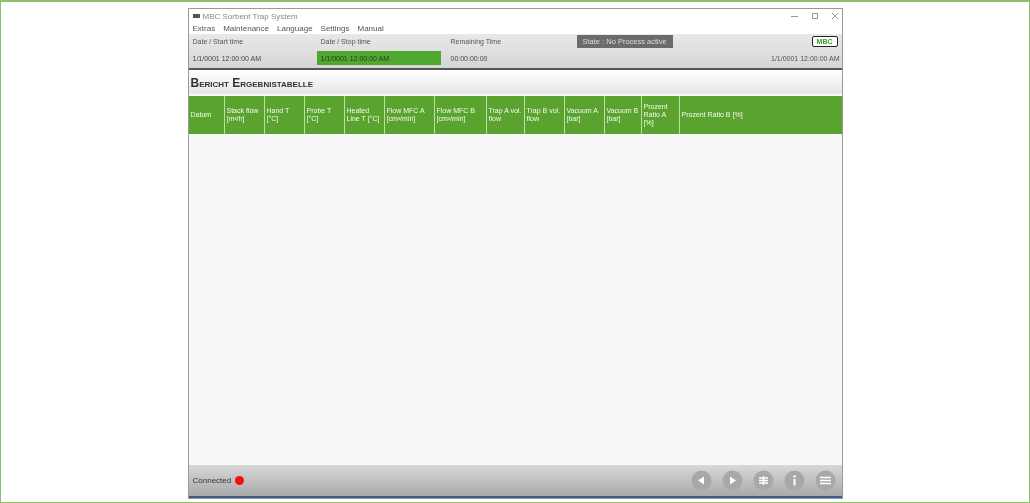 The image size is (1030, 503). Describe the element at coordinates (701, 480) in the screenshot. I see `back-icon` at that location.